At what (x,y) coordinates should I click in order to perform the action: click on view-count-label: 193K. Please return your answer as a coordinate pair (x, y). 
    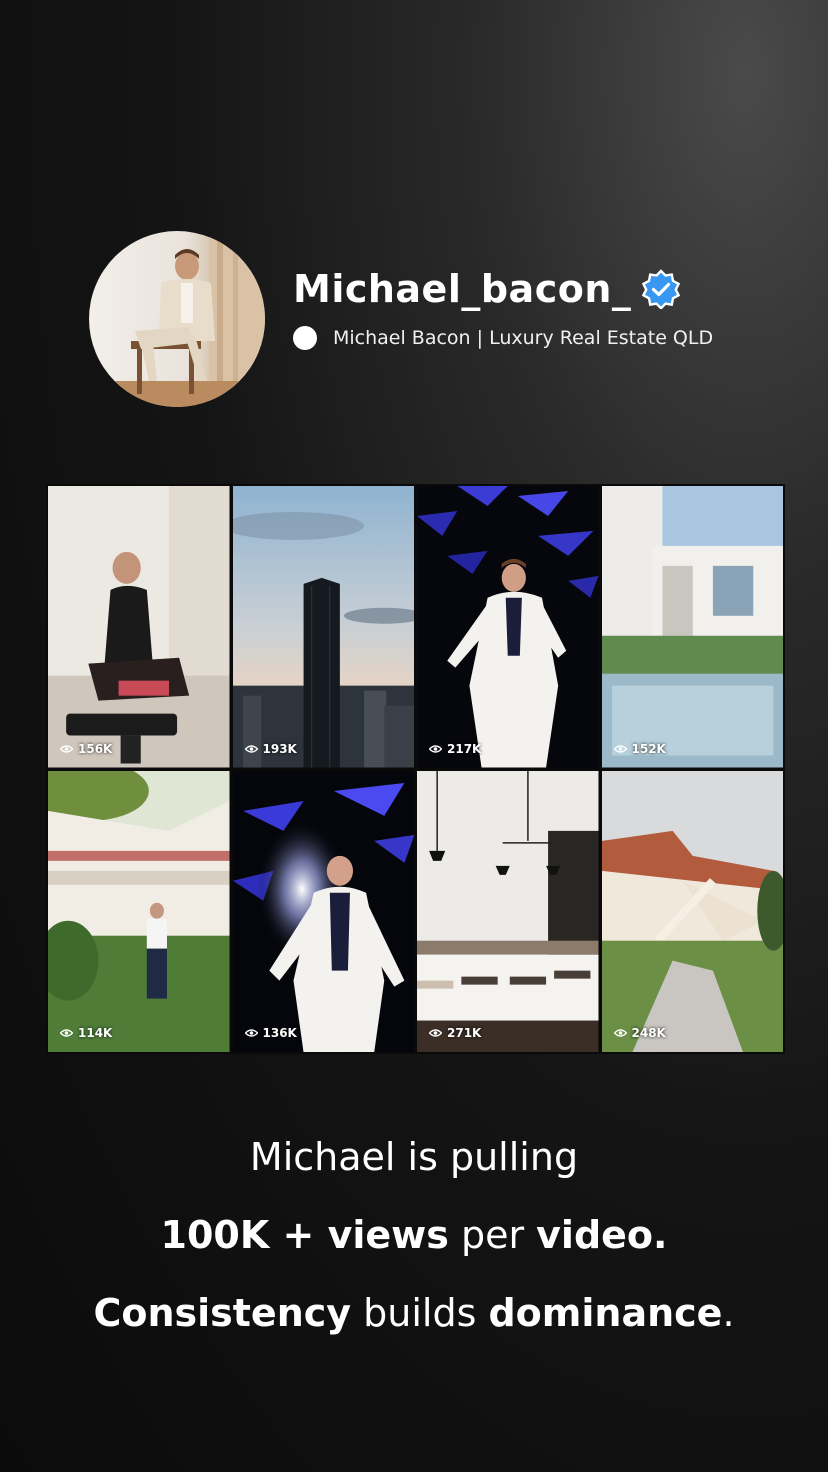
    Looking at the image, I should click on (279, 748).